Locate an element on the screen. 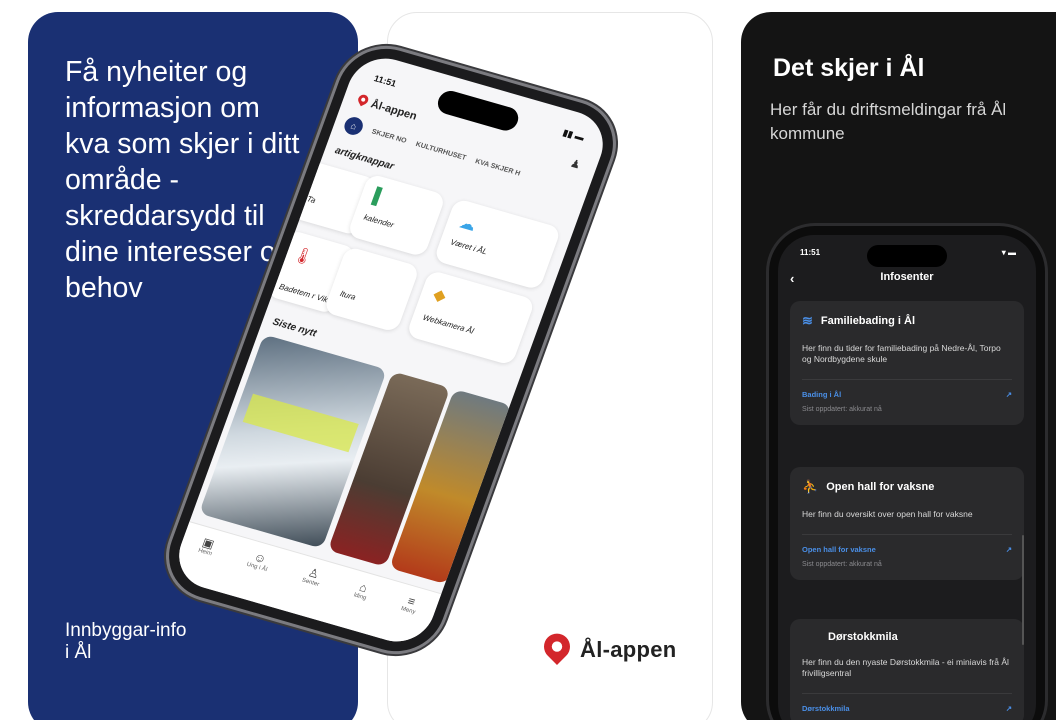 The height and width of the screenshot is (720, 1056). tab-kulturhuset: KULTURHUSET is located at coordinates (441, 151).